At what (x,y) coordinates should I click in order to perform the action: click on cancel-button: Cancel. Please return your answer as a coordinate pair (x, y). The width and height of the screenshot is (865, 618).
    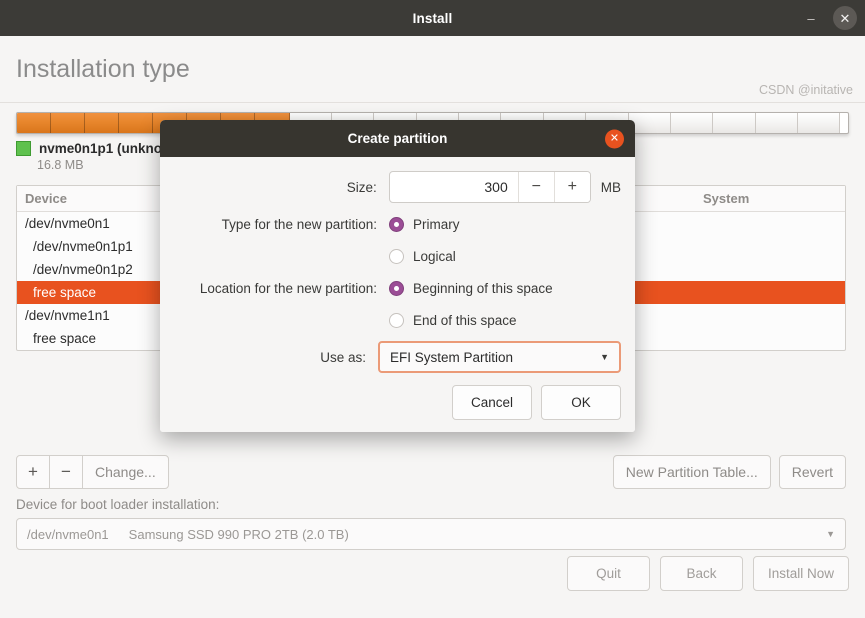
    Looking at the image, I should click on (492, 402).